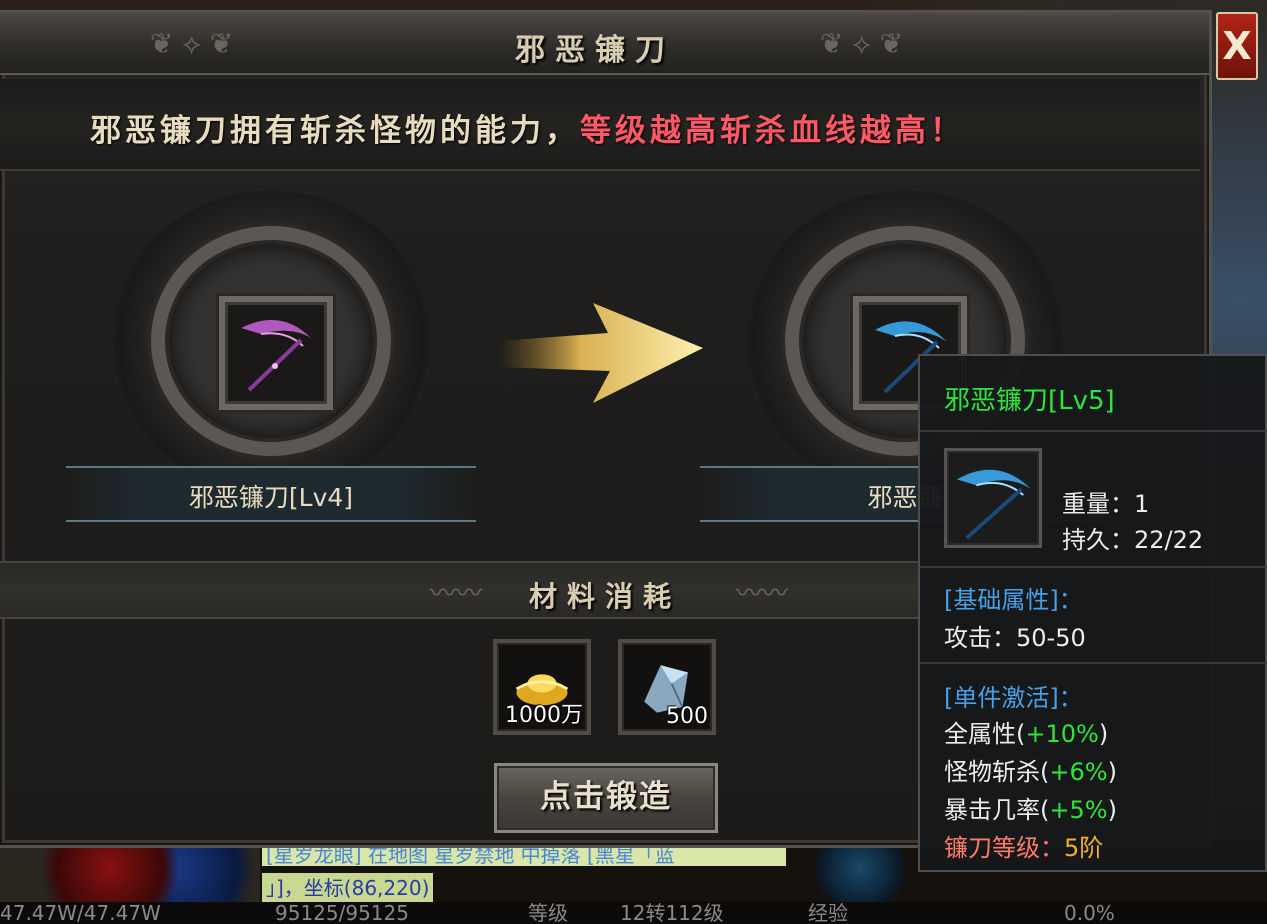 The width and height of the screenshot is (1267, 924). Describe the element at coordinates (524, 873) in the screenshot. I see `chat-log: [星岁龙眼] 在地图 星岁禁地 中掉落 [黑星「蓝 」]，坐标(86,220)` at that location.